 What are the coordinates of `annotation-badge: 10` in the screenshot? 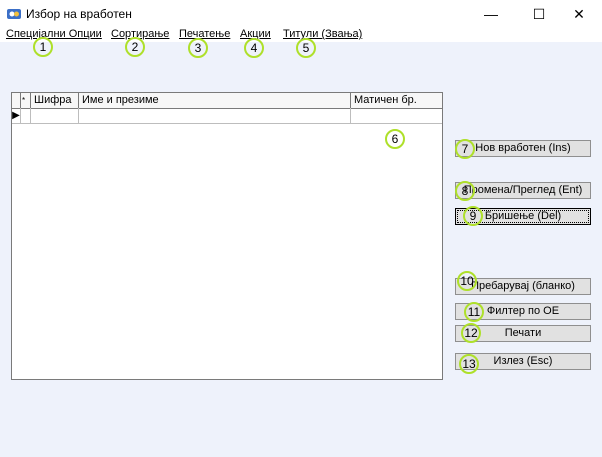 It's located at (467, 281).